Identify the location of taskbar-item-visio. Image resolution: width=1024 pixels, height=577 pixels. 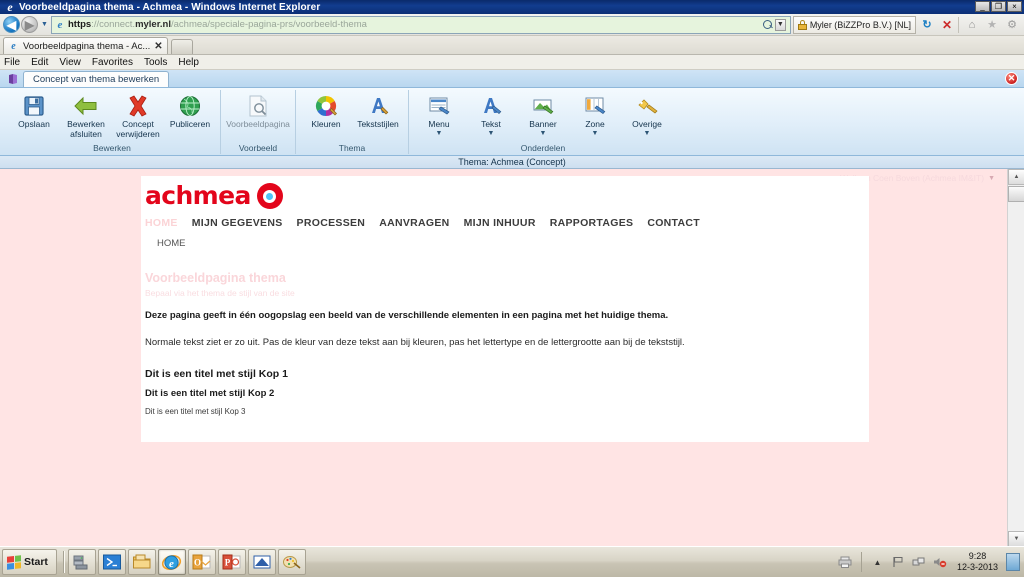
(261, 562).